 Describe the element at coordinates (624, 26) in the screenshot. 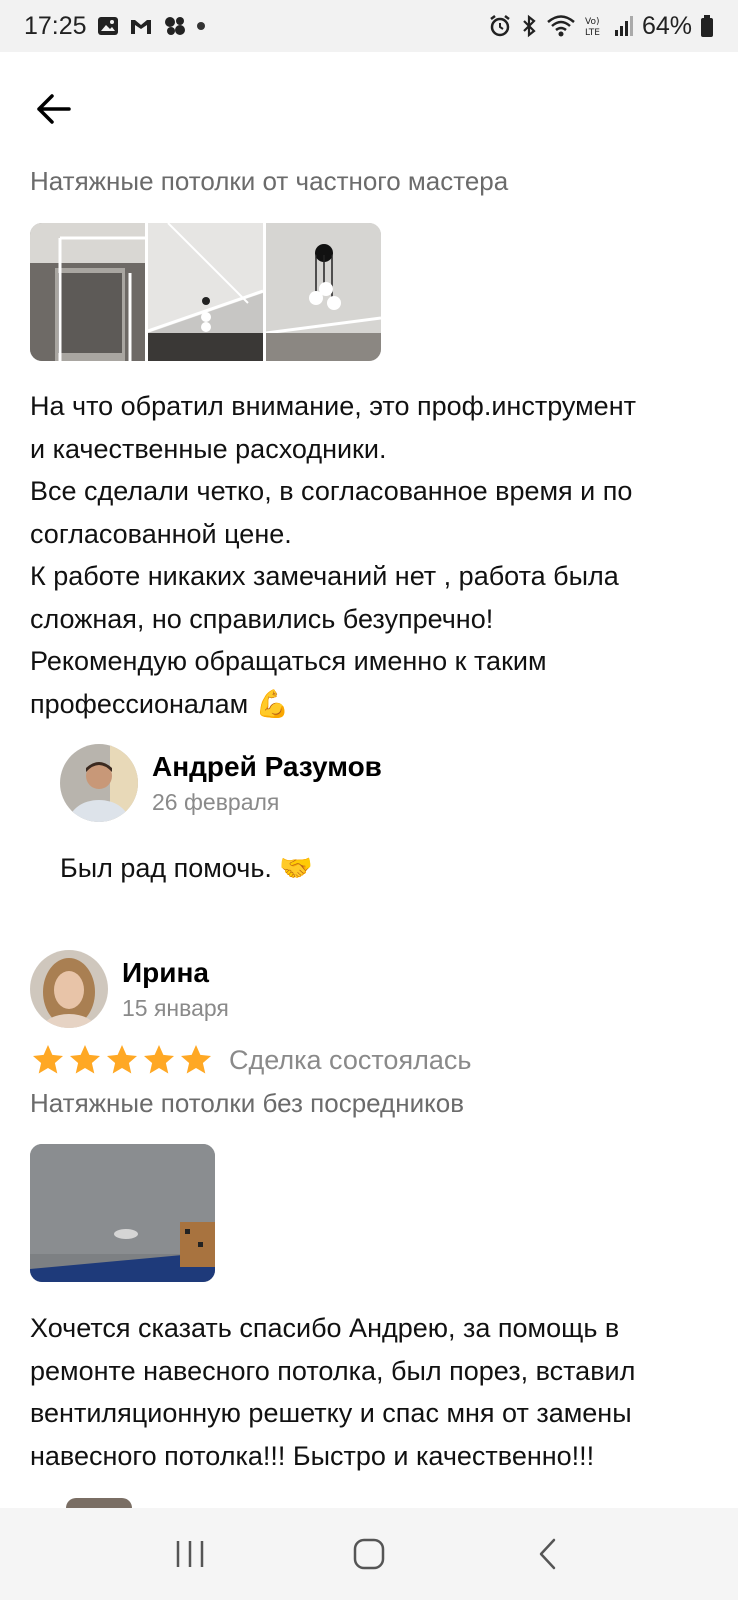

I see `signal-icon` at that location.